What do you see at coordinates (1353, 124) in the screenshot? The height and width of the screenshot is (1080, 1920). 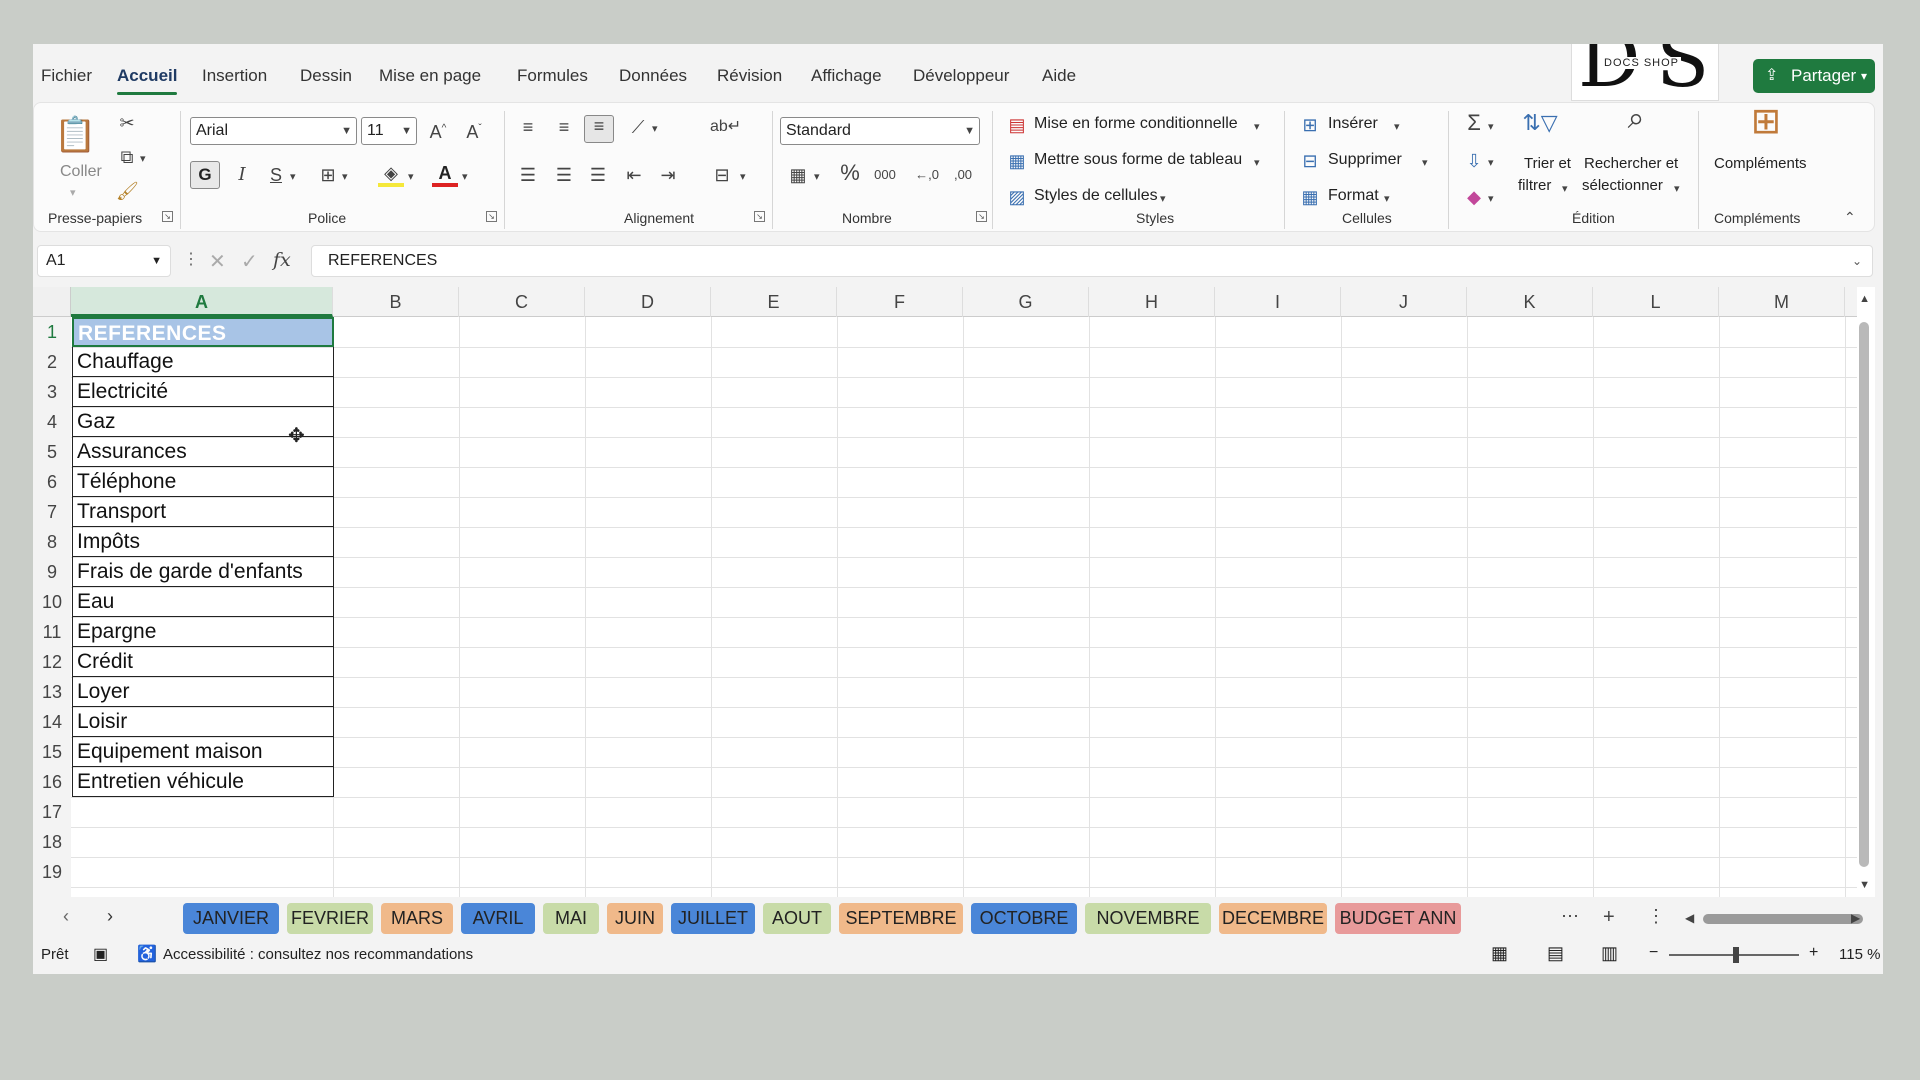 I see `insert-cells-button: Insérer` at bounding box center [1353, 124].